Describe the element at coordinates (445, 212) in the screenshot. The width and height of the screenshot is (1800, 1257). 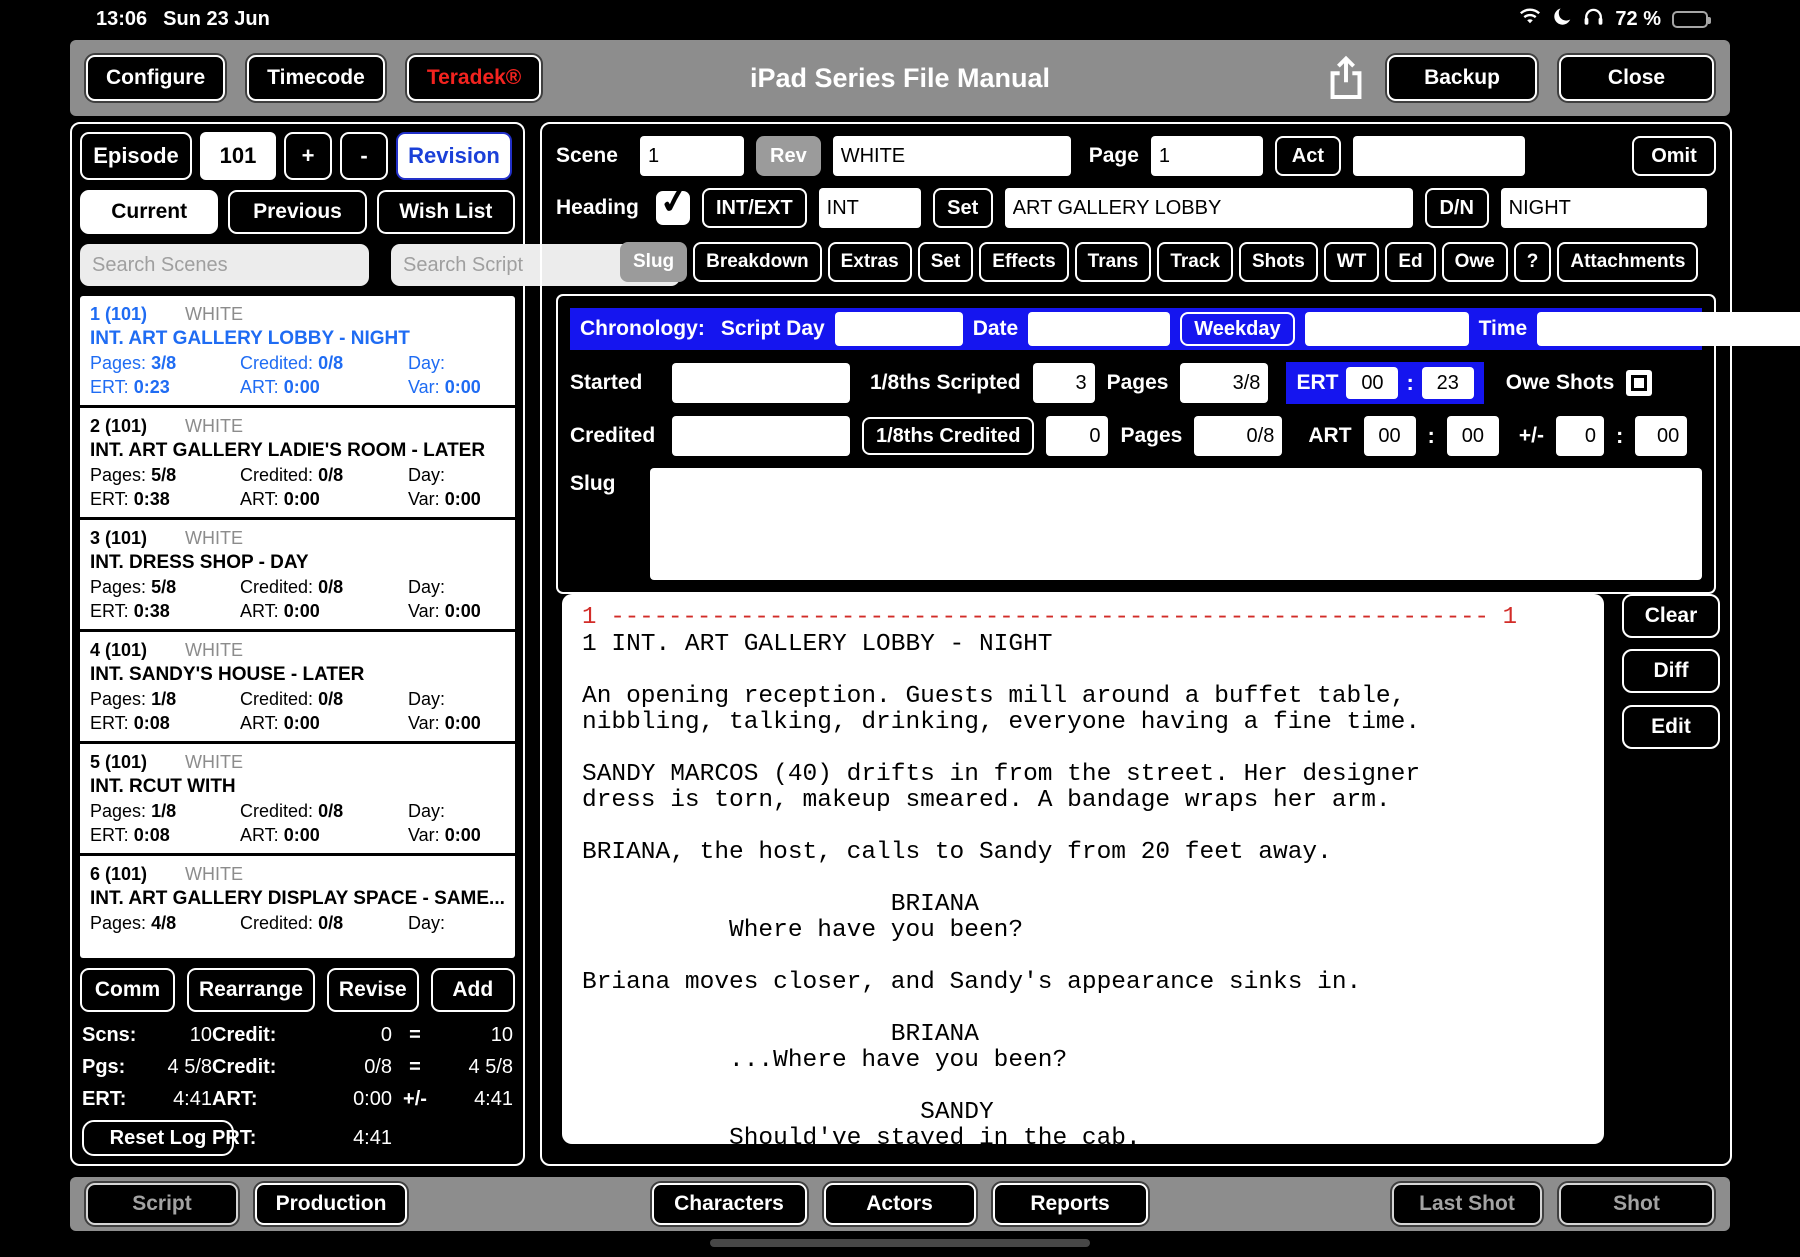
I see `tab-wish-list: Wish List` at that location.